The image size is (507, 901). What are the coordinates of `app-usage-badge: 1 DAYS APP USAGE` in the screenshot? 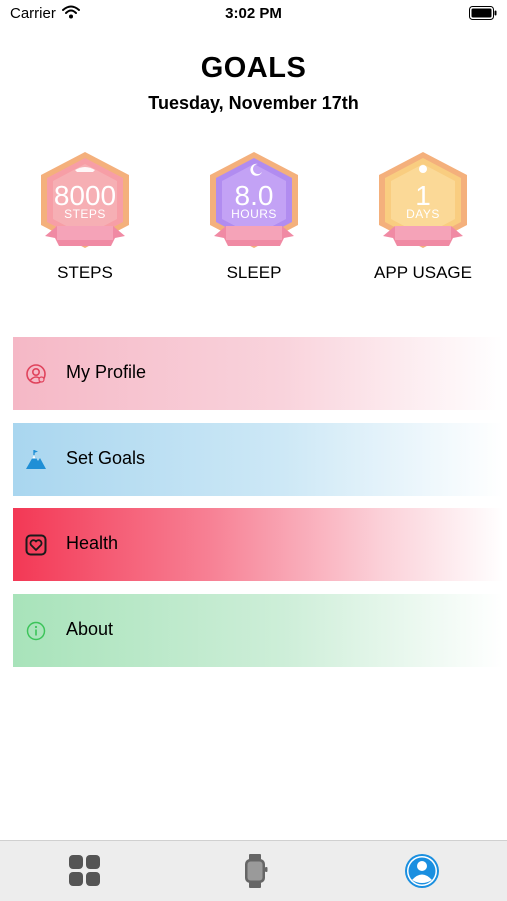 It's located at (423, 220).